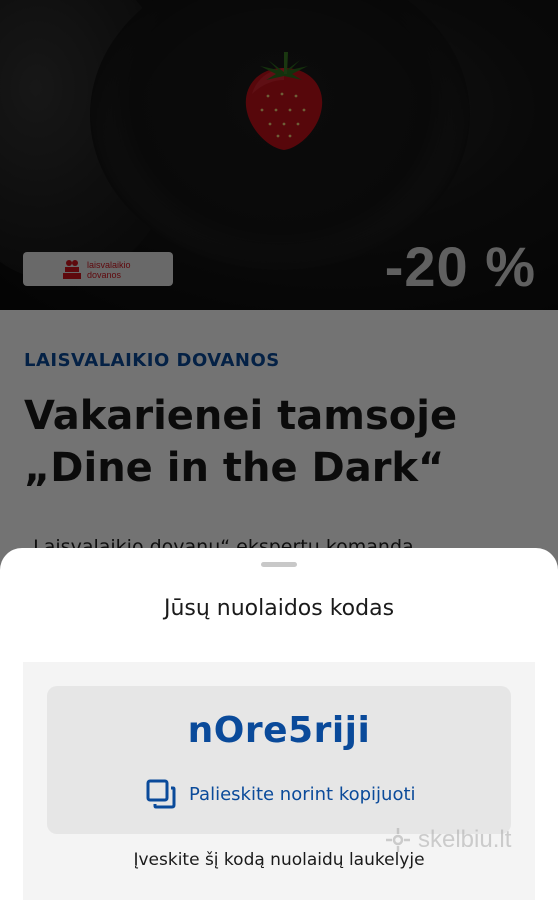 The image size is (558, 900). I want to click on watermark: skelbiu.lt, so click(447, 840).